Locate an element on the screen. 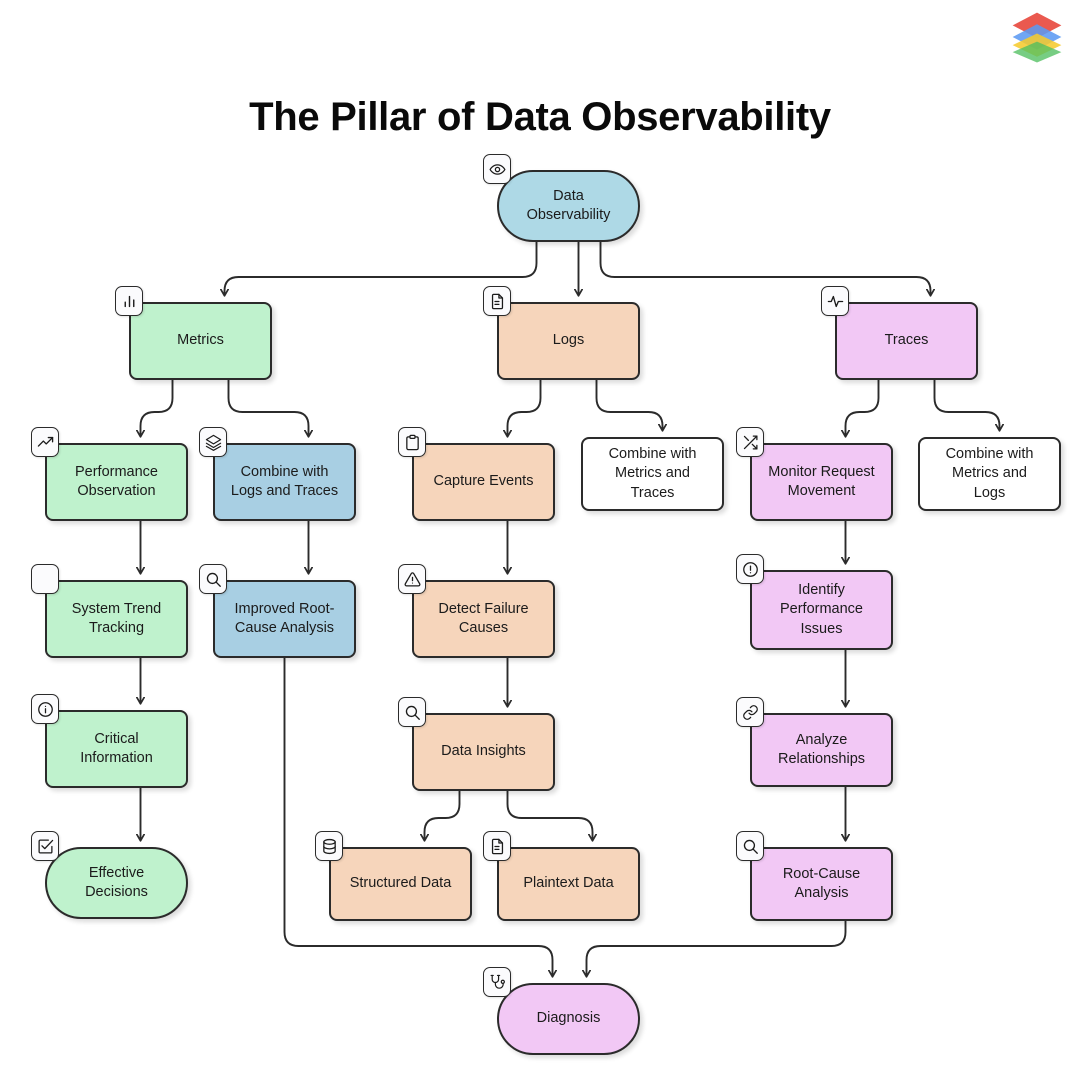  node-structured: Structured Data is located at coordinates (400, 884).